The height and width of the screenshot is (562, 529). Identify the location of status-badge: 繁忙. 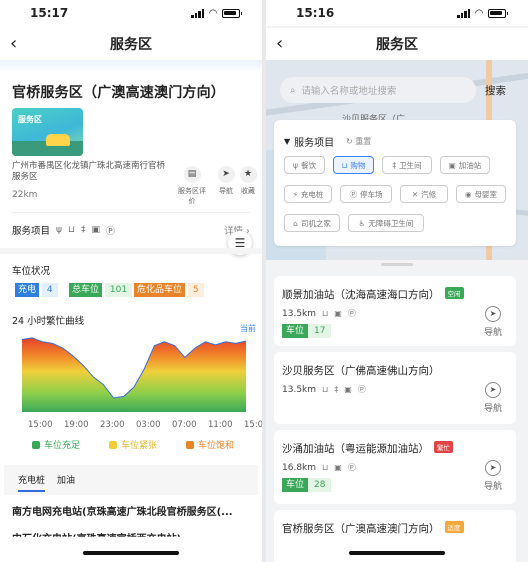
(443, 447).